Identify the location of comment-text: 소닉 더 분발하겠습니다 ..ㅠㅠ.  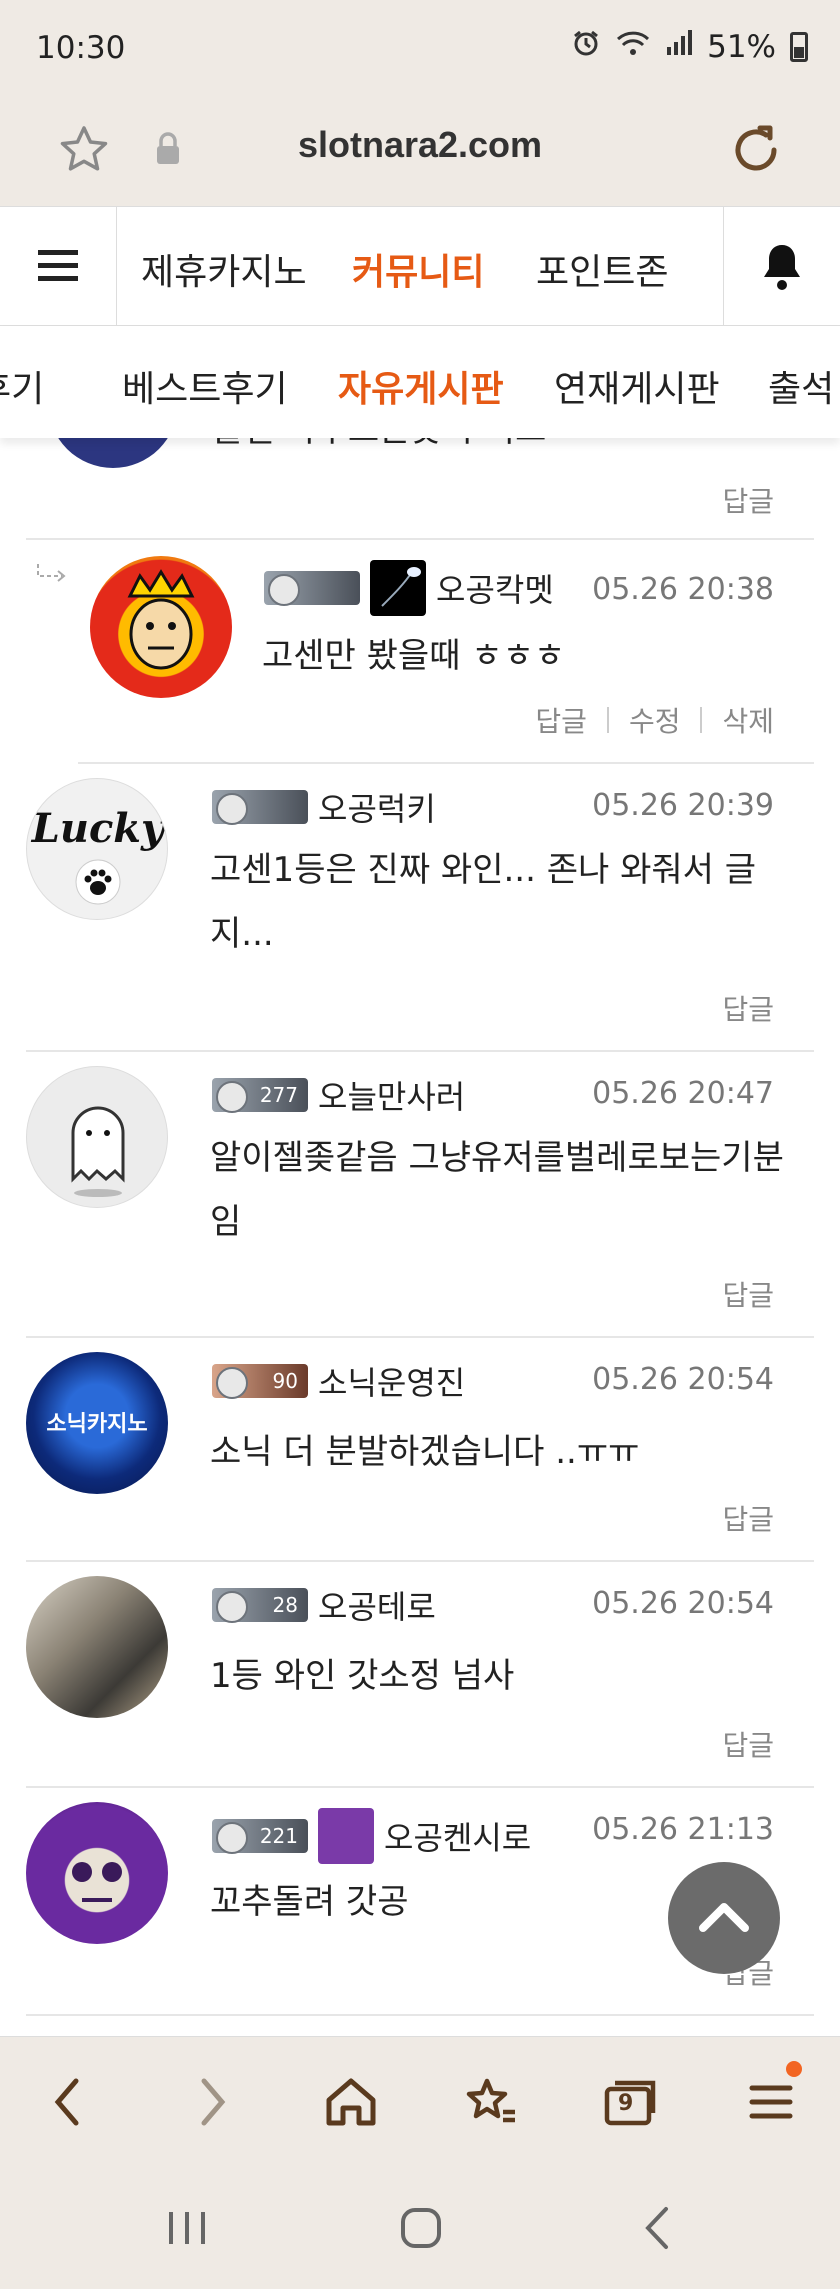
(425, 1452).